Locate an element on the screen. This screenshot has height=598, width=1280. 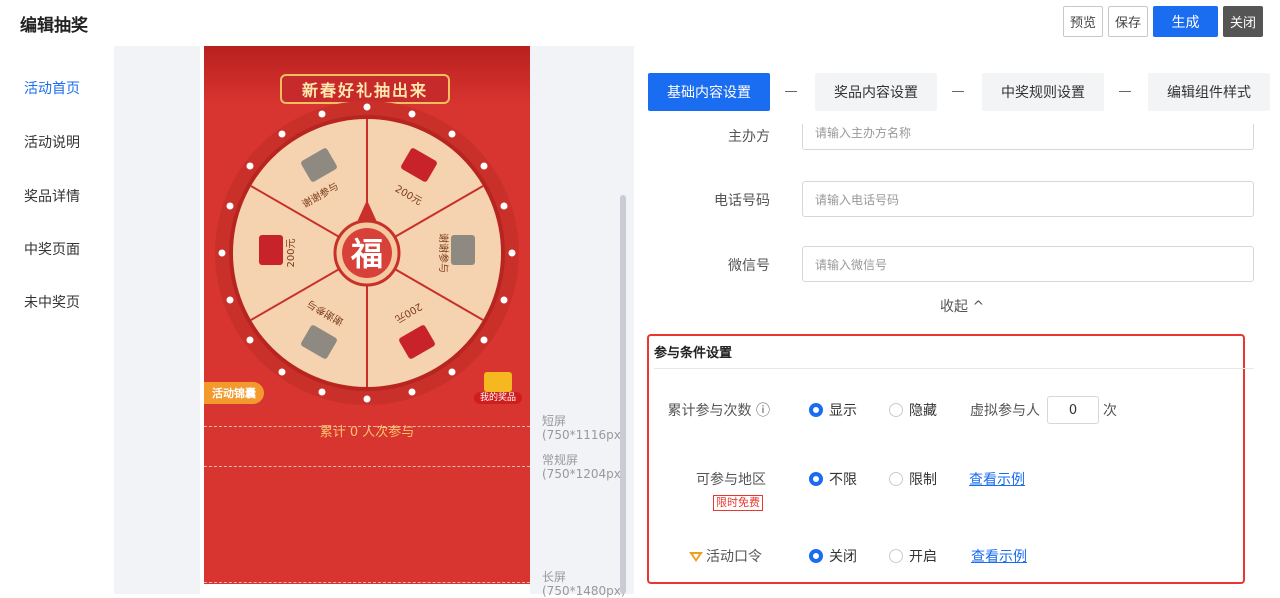
activity-tips-tag: 活动锦囊 is located at coordinates (234, 393).